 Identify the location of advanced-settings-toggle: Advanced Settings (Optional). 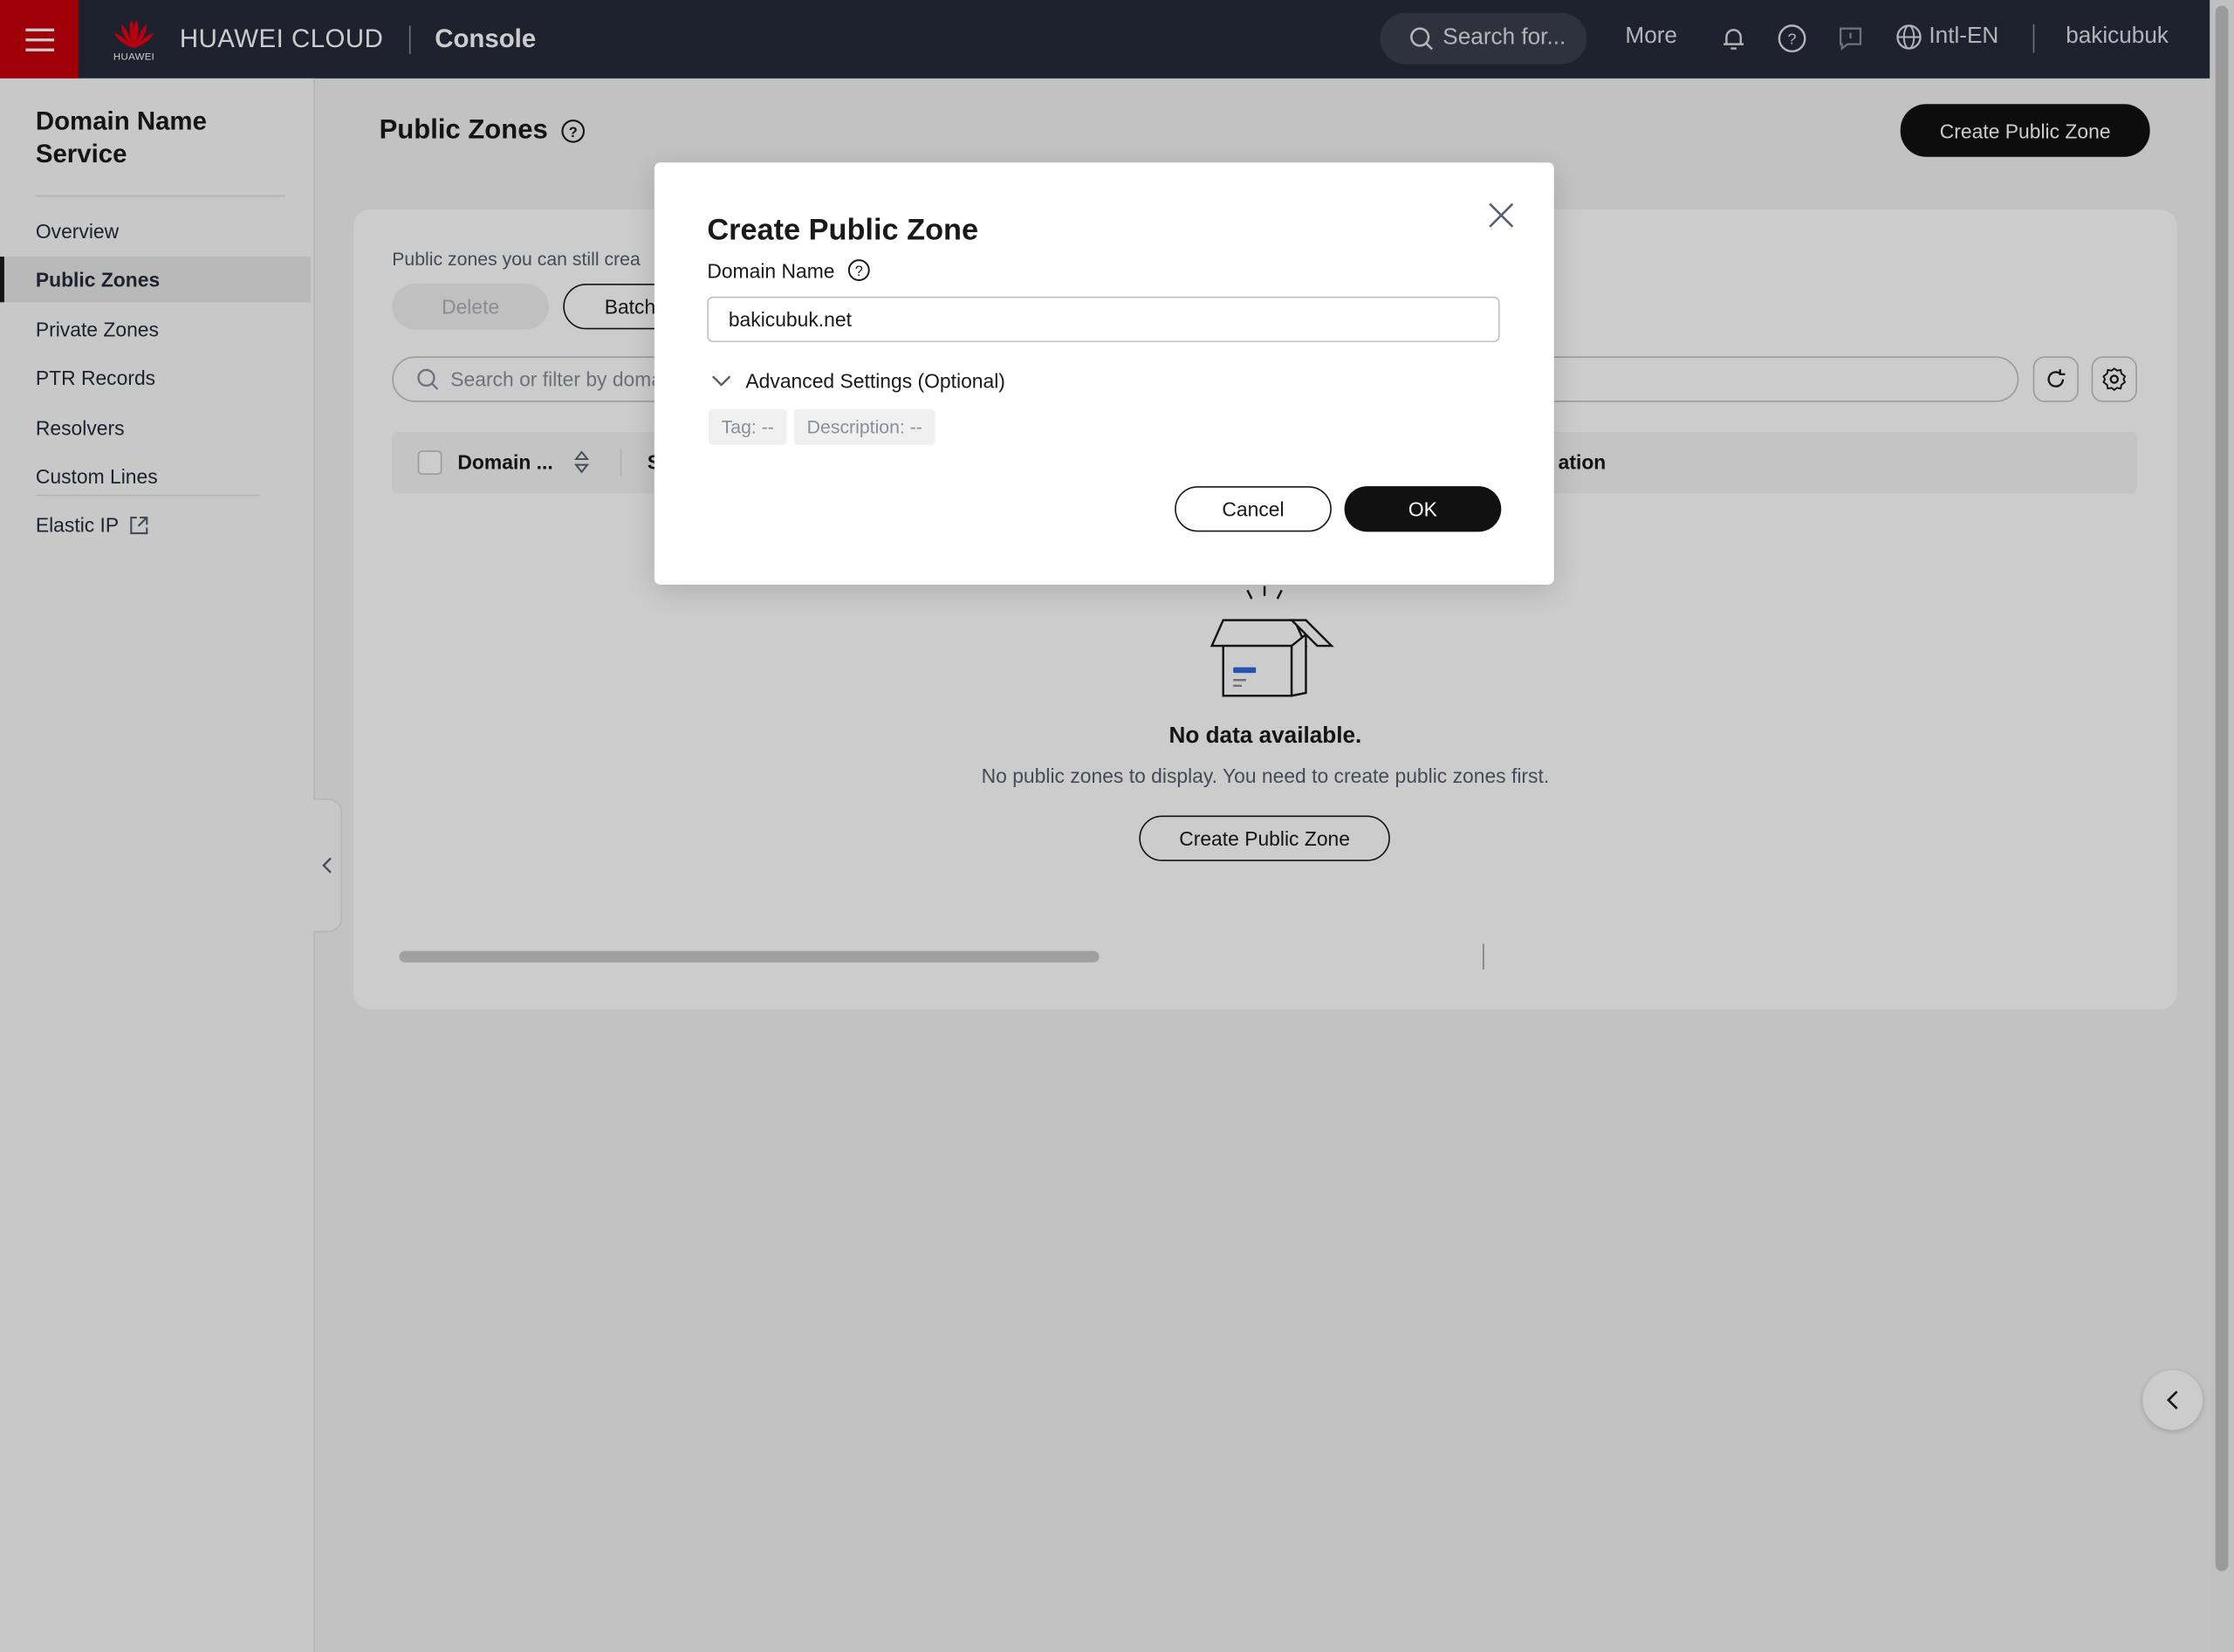
(858, 380).